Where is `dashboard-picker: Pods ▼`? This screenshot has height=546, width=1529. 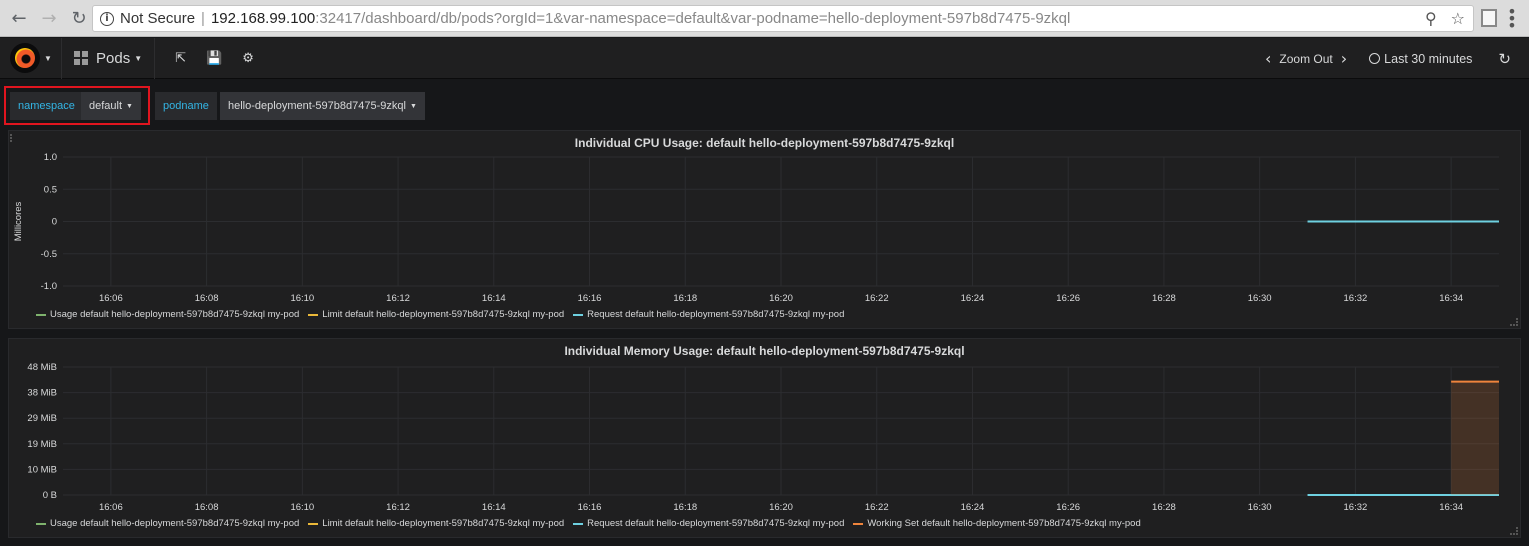
dashboard-picker: Pods ▼ is located at coordinates (109, 58).